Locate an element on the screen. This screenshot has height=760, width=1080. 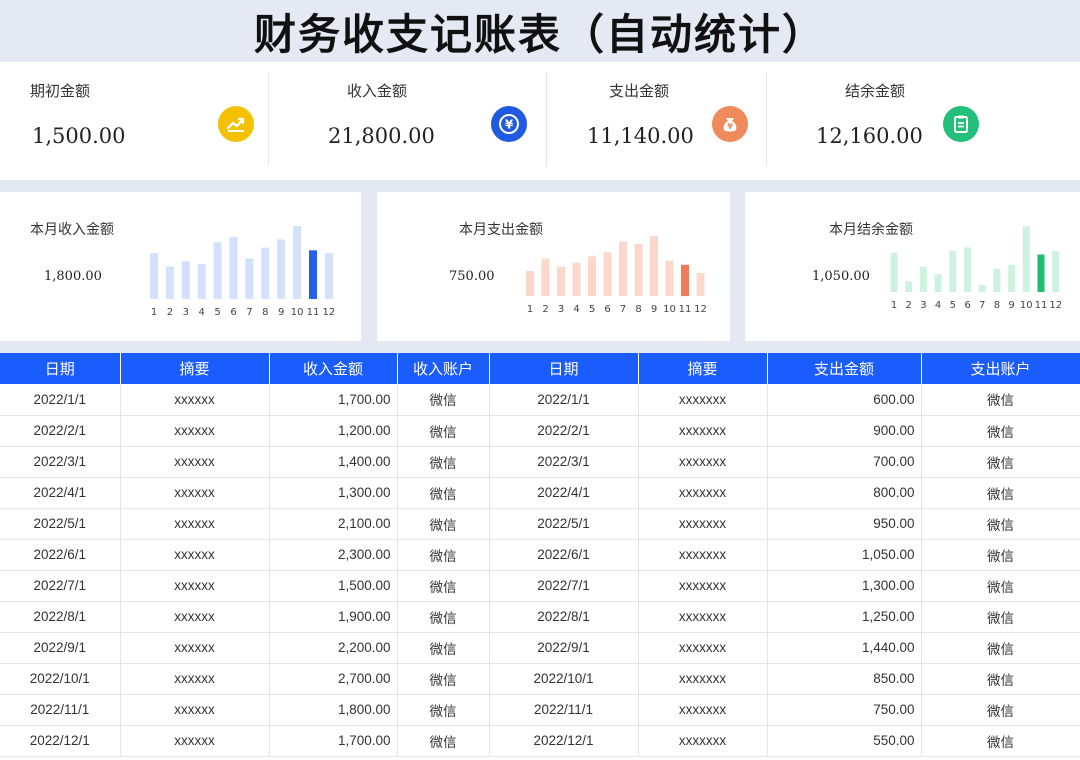
expense-amount-cell: 950.00 is located at coordinates (844, 524).